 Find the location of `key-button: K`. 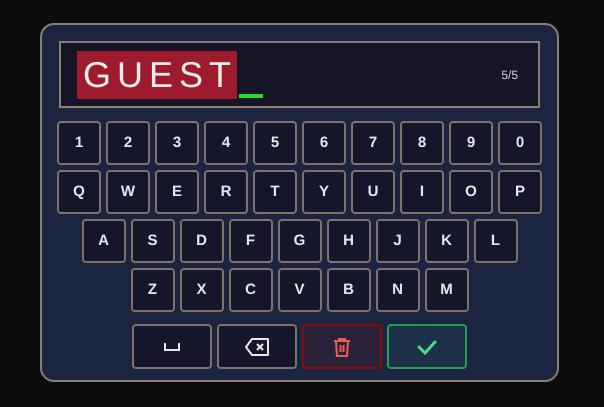

key-button: K is located at coordinates (446, 241).